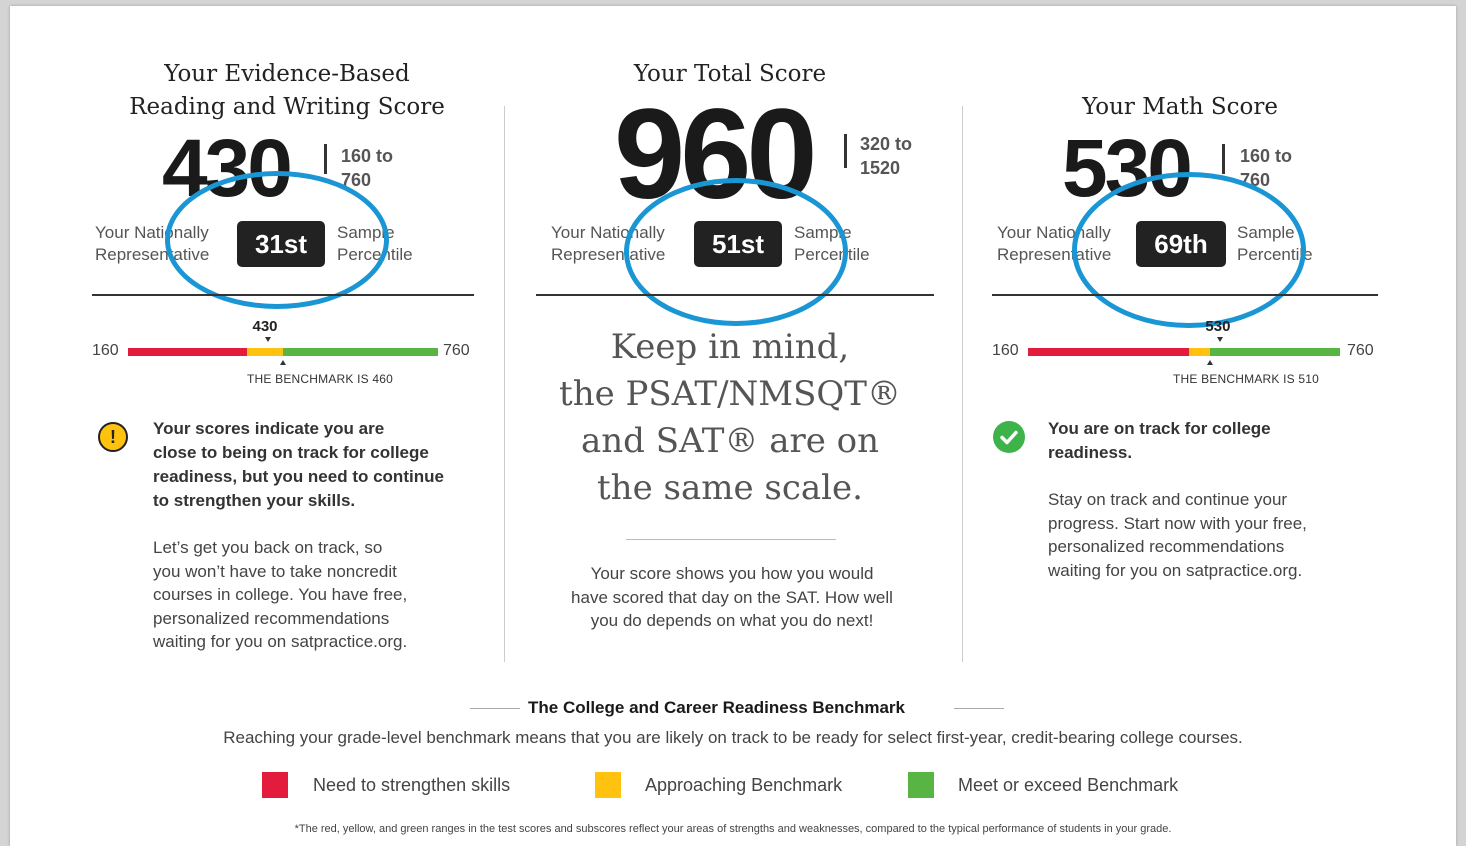 The width and height of the screenshot is (1466, 846). Describe the element at coordinates (1177, 523) in the screenshot. I see `math-msg-line: progress. Start now with your free,` at that location.